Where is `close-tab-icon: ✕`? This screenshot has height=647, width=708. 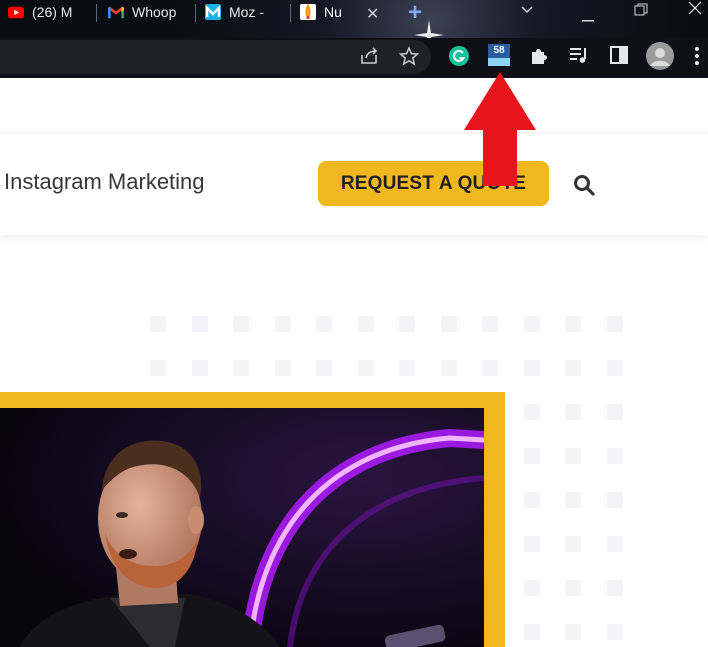
close-tab-icon: ✕ is located at coordinates (372, 14).